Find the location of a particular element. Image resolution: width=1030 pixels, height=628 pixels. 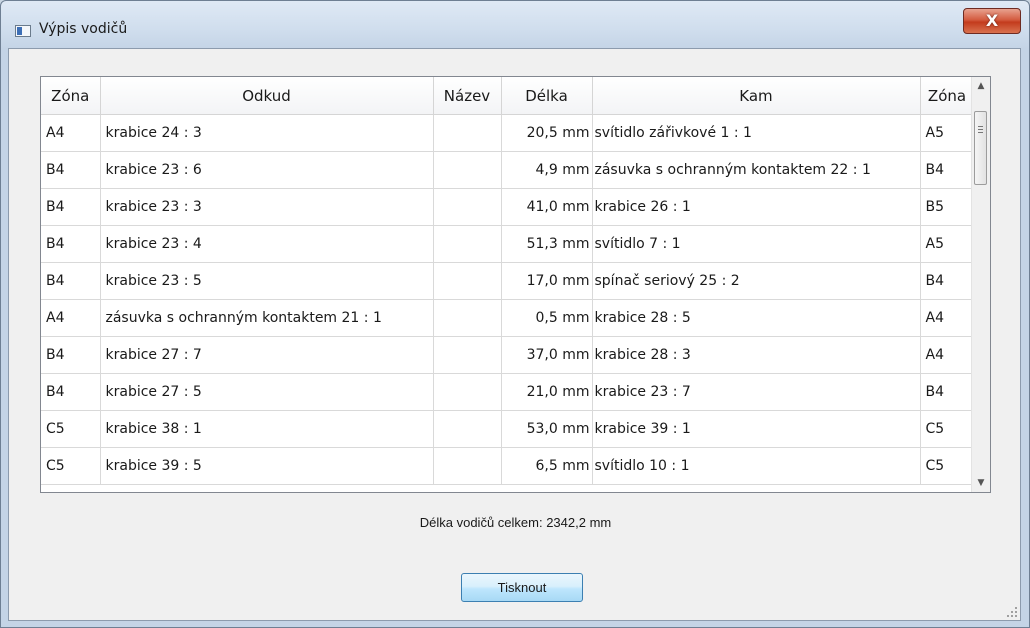

cell-kam: krabice 28 : 5 is located at coordinates (756, 318).